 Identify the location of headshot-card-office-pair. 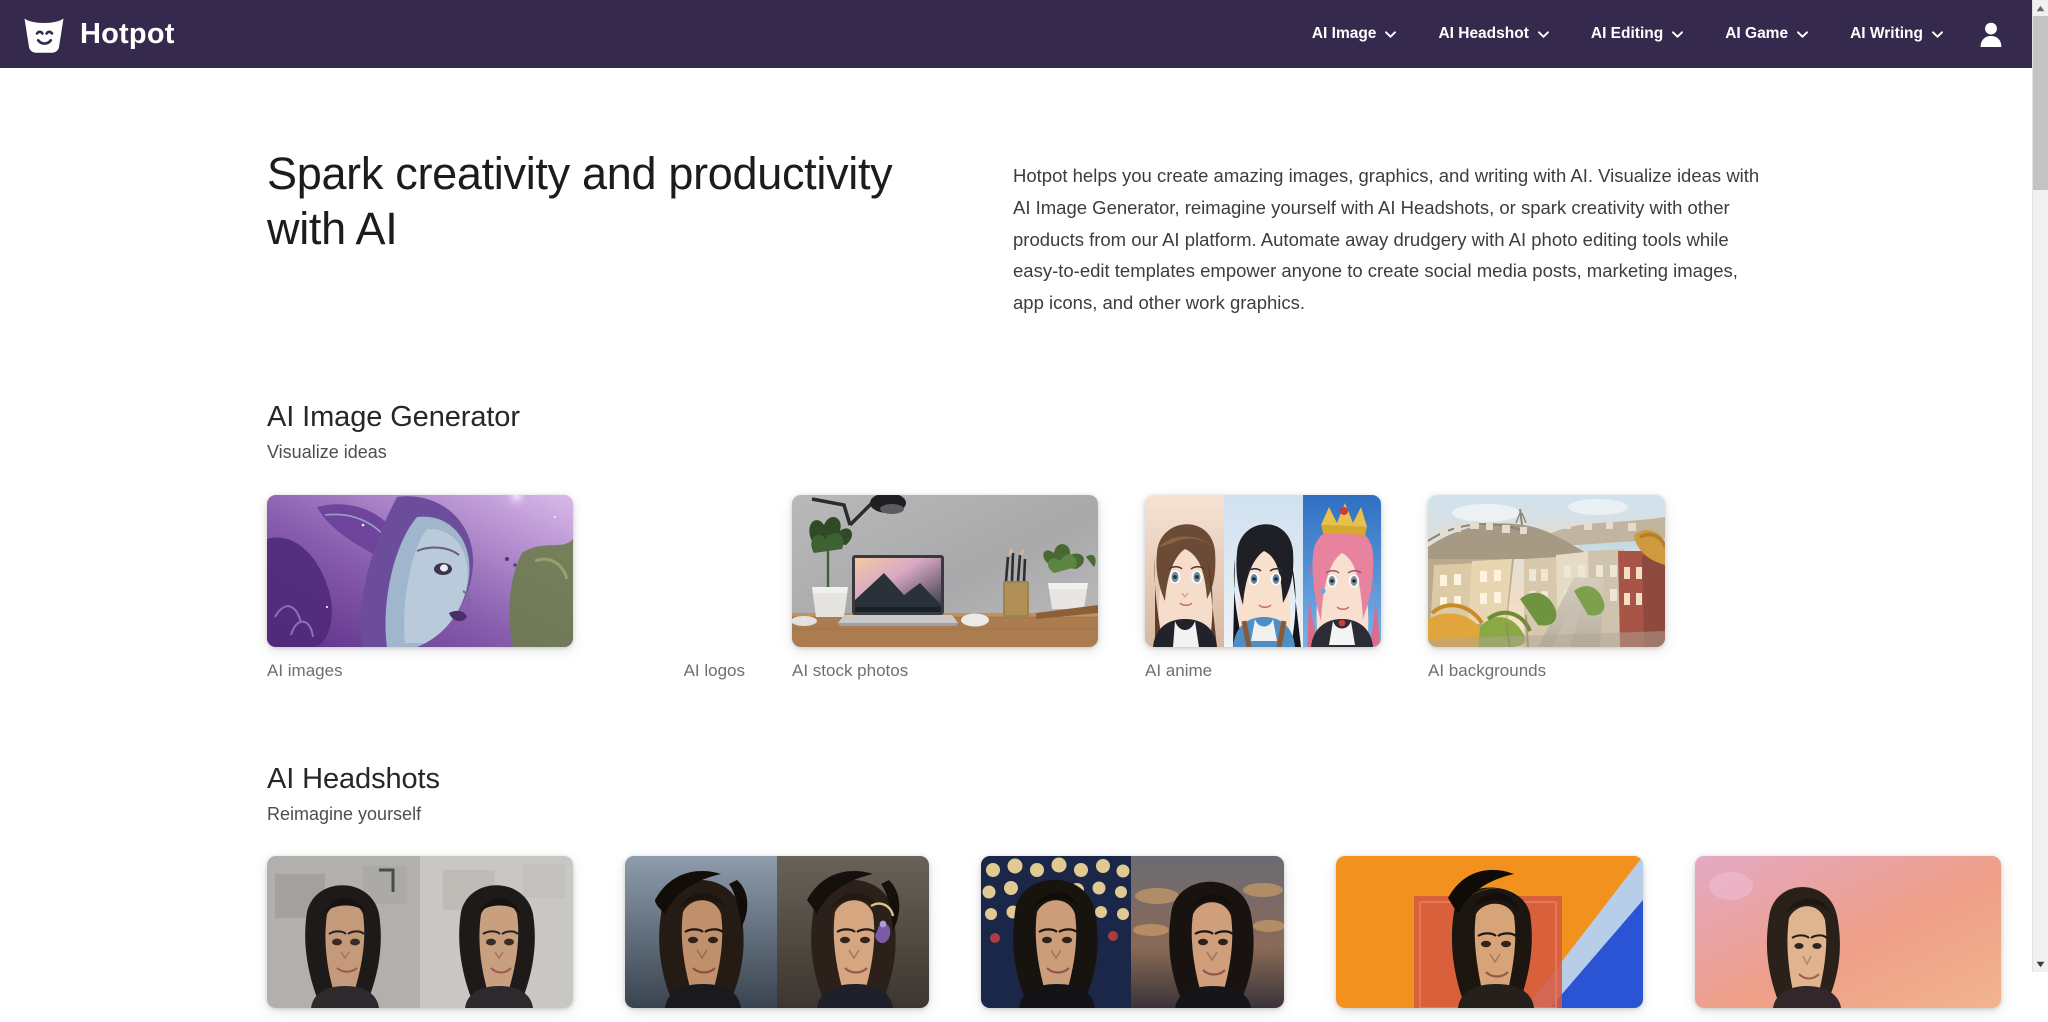
(420, 939).